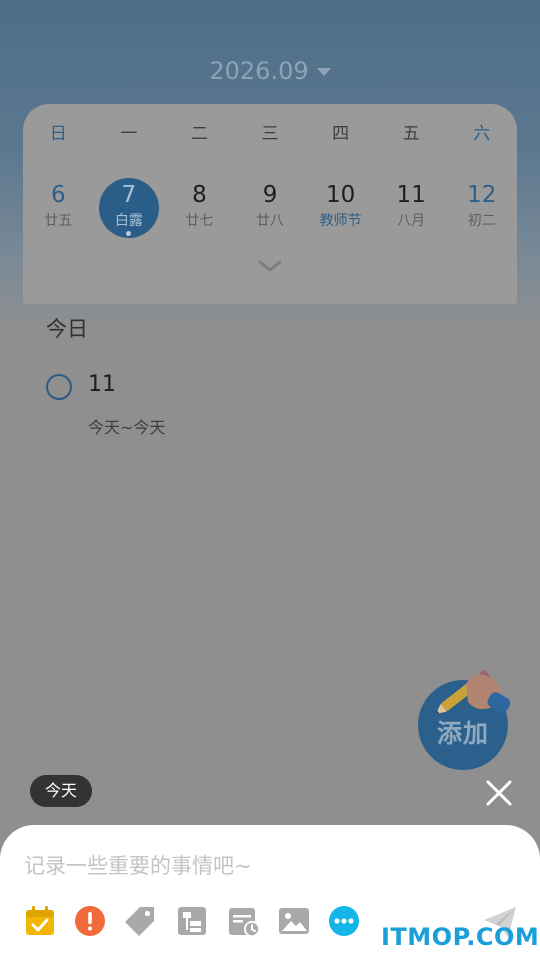  What do you see at coordinates (58, 211) in the screenshot?
I see `day-cell: 6 廿五` at bounding box center [58, 211].